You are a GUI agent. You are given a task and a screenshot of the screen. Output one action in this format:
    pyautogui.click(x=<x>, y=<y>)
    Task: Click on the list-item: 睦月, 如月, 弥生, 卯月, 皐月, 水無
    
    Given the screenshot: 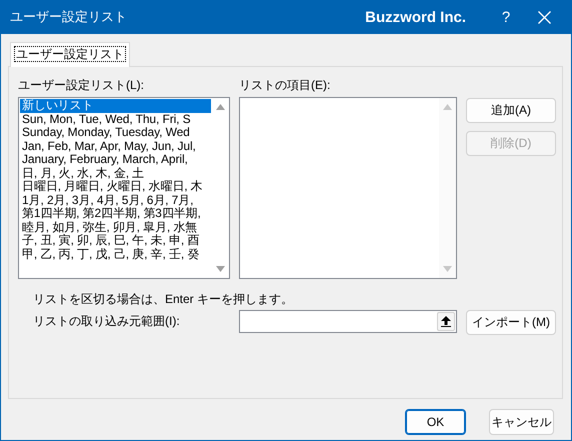 What is the action you would take?
    pyautogui.click(x=115, y=227)
    